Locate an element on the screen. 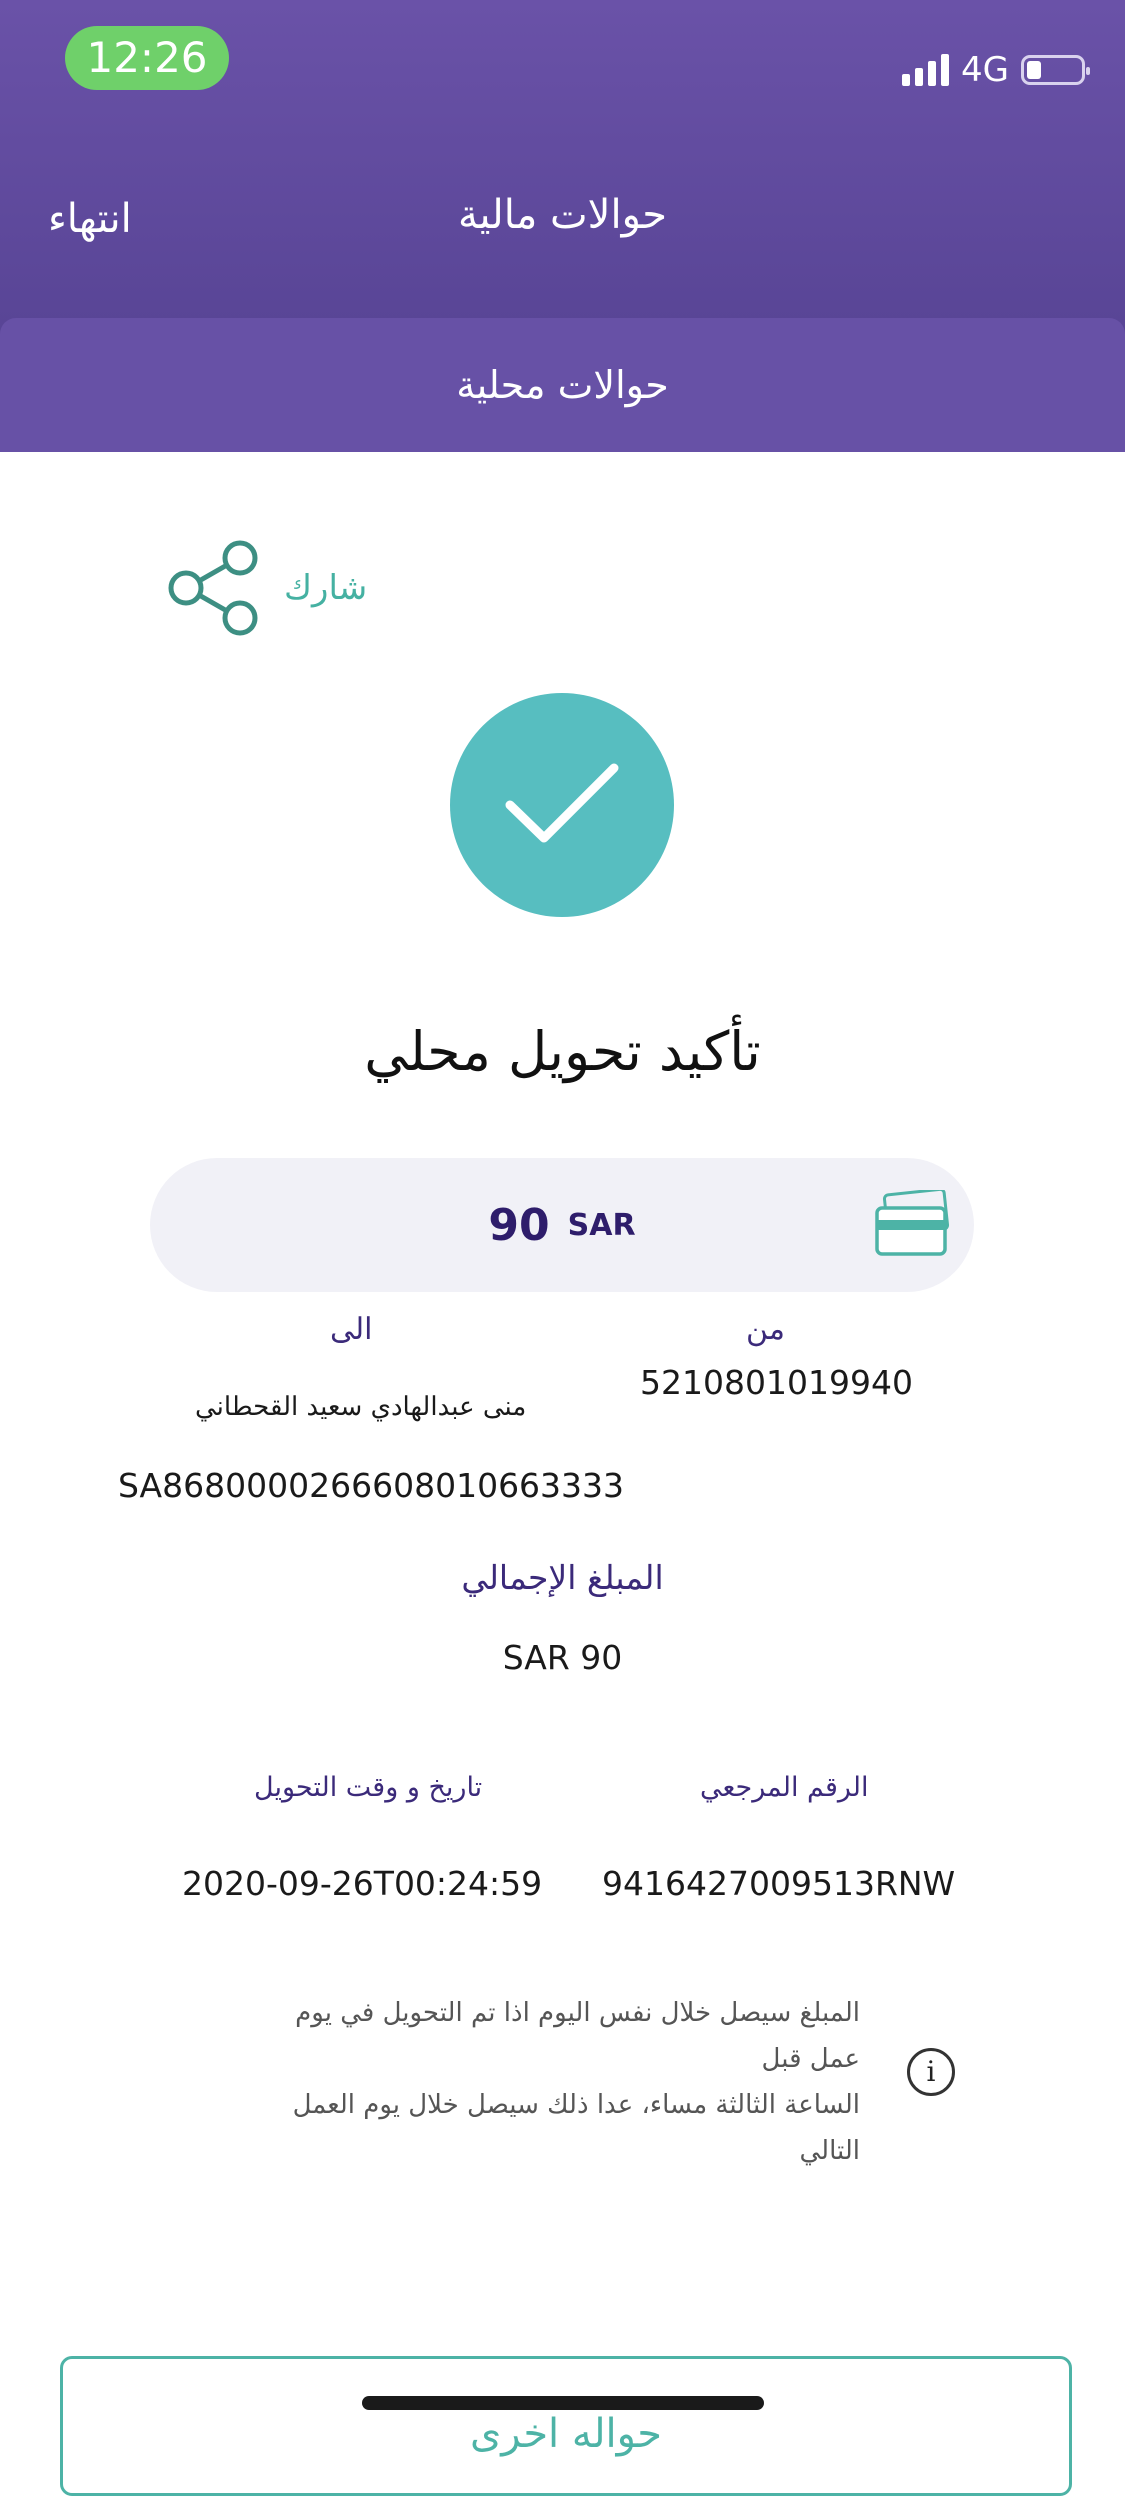 This screenshot has height=2496, width=1125. section-title: حوالات محلية is located at coordinates (562, 385).